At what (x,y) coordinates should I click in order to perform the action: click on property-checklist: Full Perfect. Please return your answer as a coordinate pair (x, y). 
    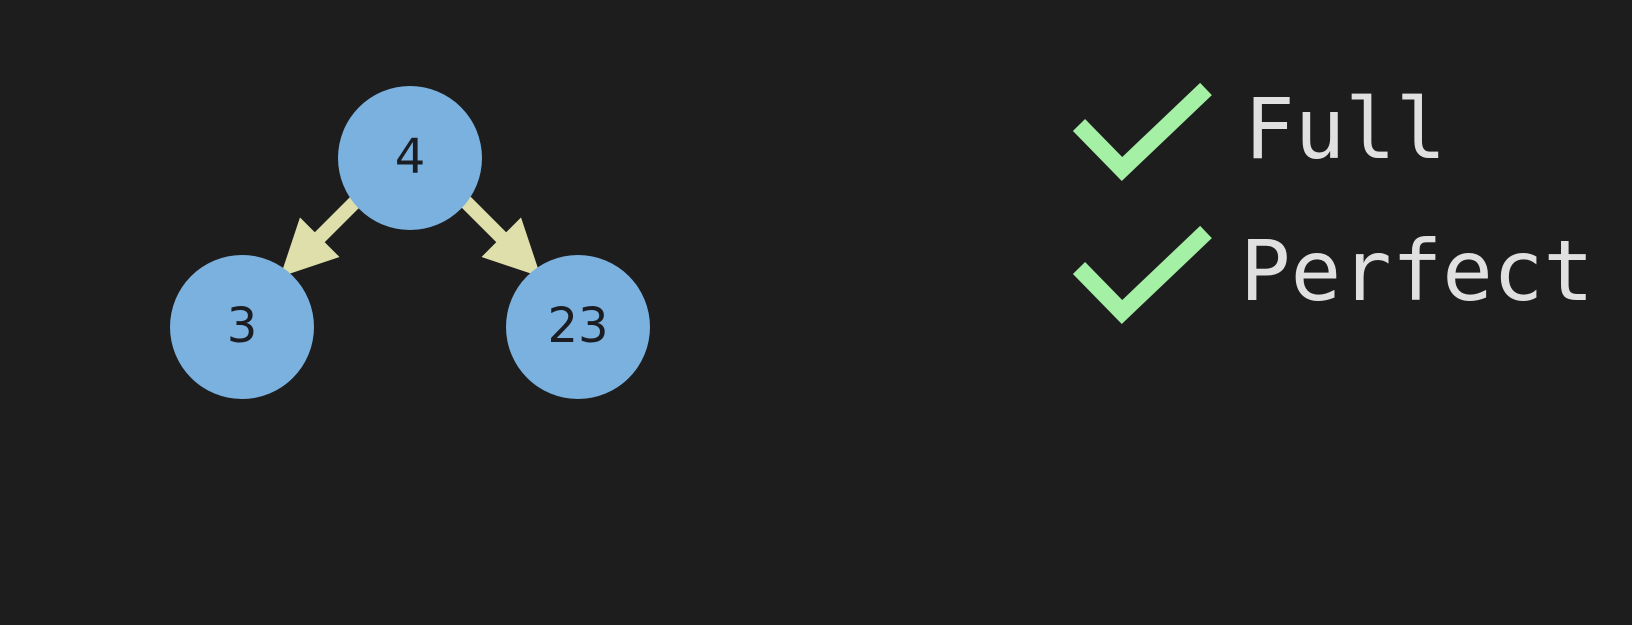
    Looking at the image, I should click on (1333, 202).